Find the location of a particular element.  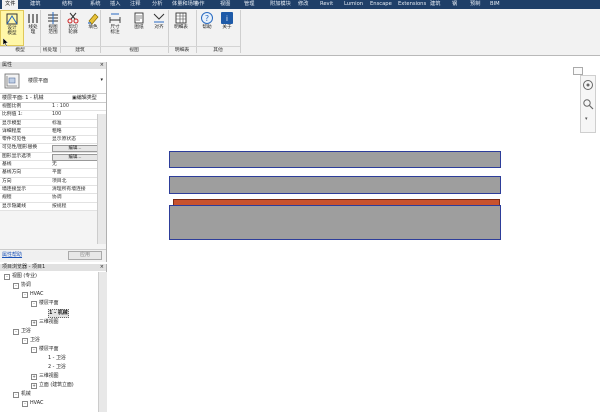

property-row: 视图比例 1 : 100 is located at coordinates (53, 107).